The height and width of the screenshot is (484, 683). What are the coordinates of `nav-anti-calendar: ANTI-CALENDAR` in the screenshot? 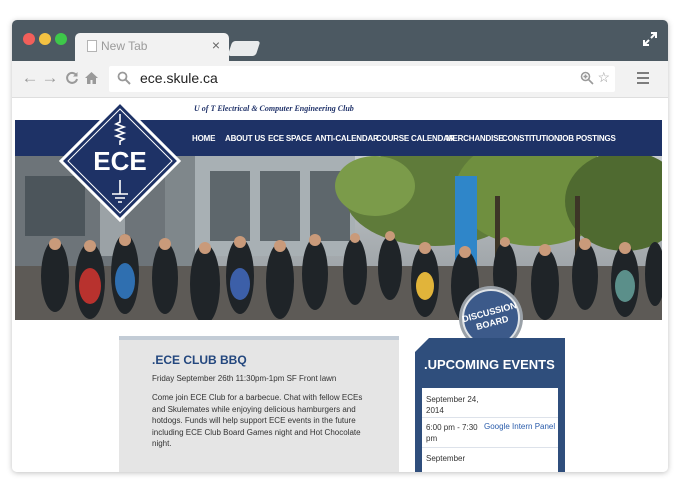 It's located at (347, 138).